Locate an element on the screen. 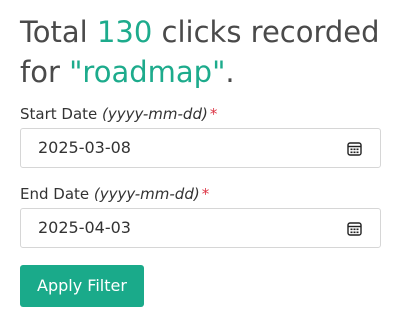  headline-prefix: Total is located at coordinates (58, 32).